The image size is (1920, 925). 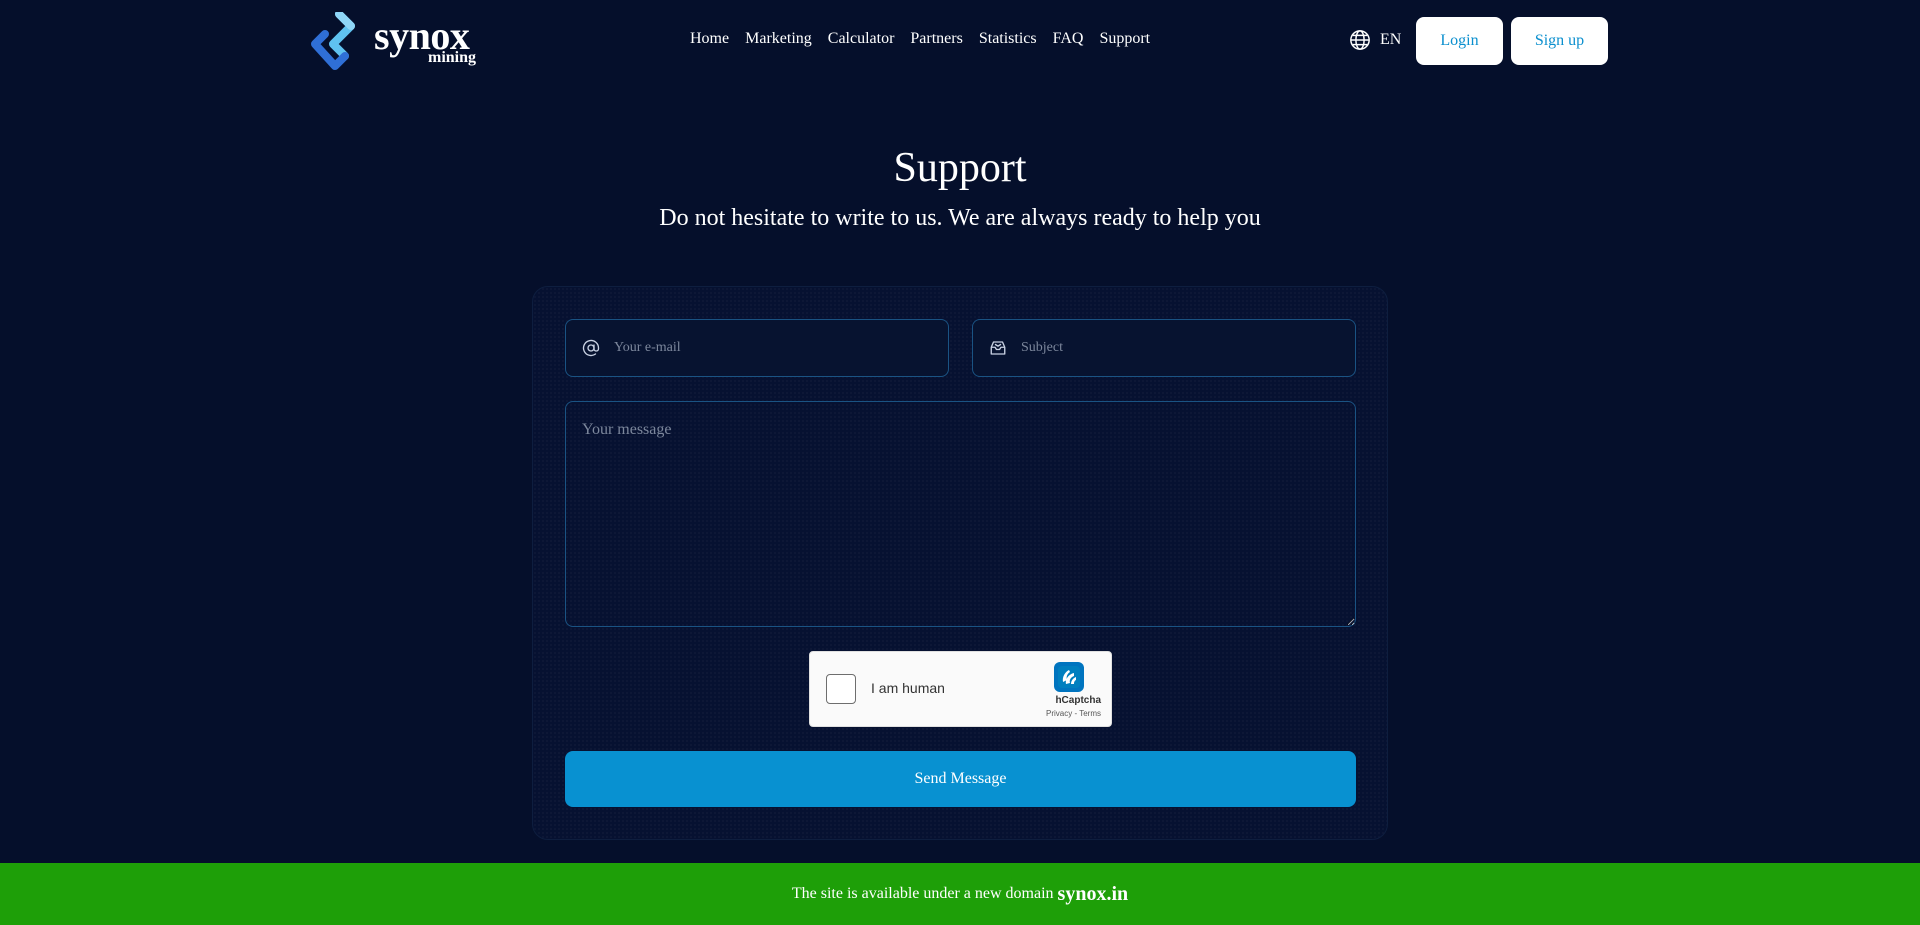 I want to click on nav-item-statistics: Statistics, so click(x=1008, y=39).